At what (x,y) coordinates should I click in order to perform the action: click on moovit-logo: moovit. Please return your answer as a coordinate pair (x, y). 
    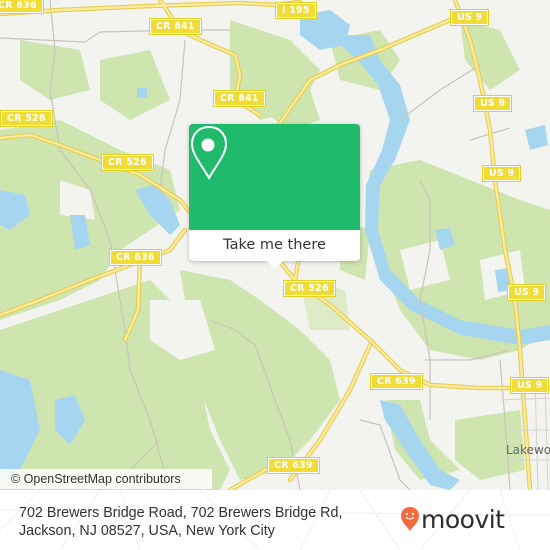
    Looking at the image, I should click on (452, 519).